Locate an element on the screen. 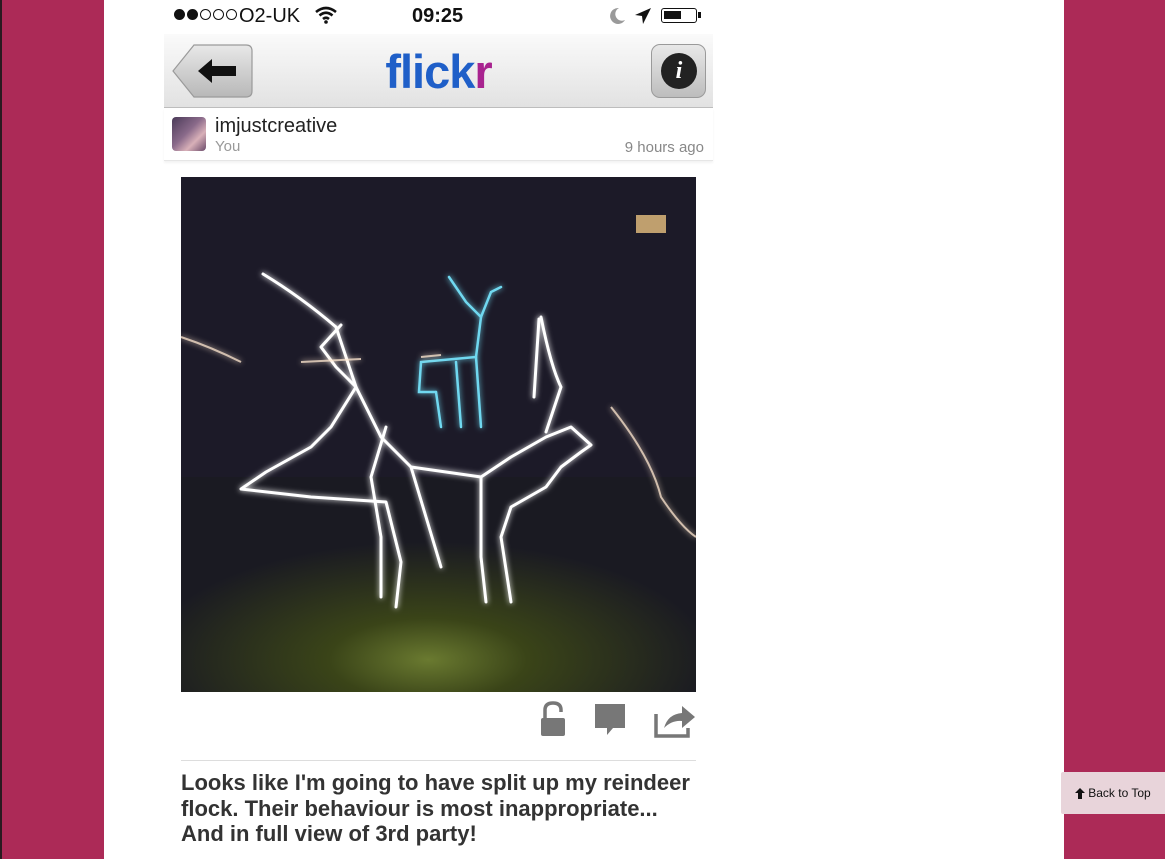  signal-strength-icon is located at coordinates (205, 14).